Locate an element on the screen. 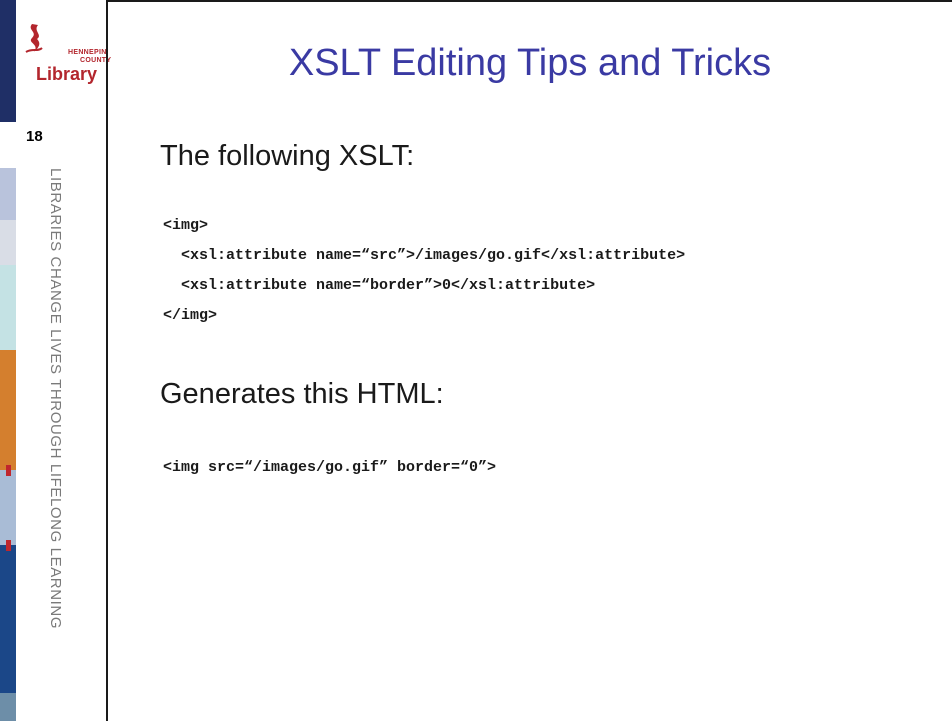 This screenshot has height=721, width=952. code-line: <img> is located at coordinates (186, 225).